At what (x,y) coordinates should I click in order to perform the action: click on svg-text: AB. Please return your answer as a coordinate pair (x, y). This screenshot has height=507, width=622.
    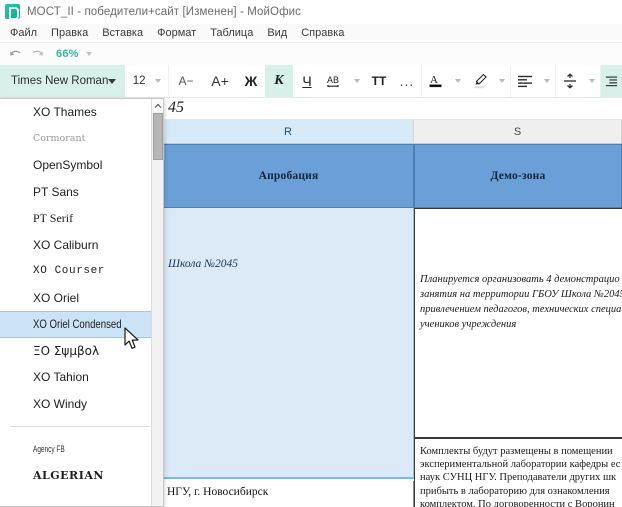
    Looking at the image, I should click on (333, 80).